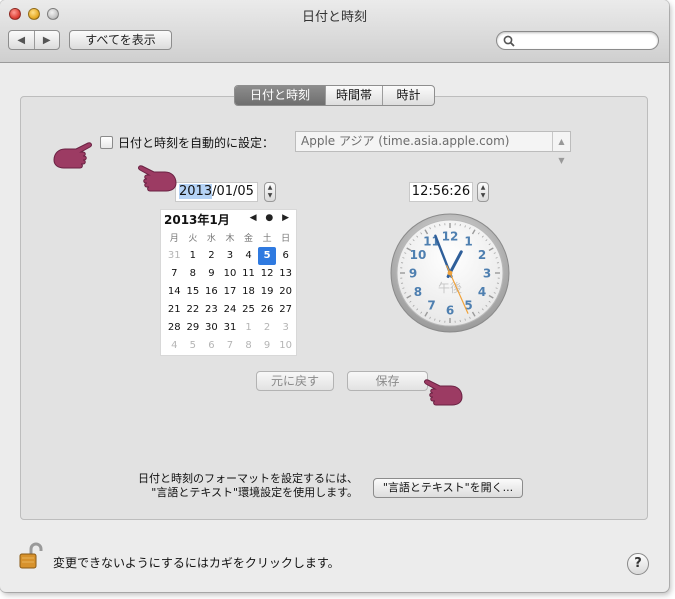 This screenshot has width=675, height=599. Describe the element at coordinates (248, 478) in the screenshot. I see `format-instructions-line1: 日付と時刻のフォーマットを設定するには、` at that location.